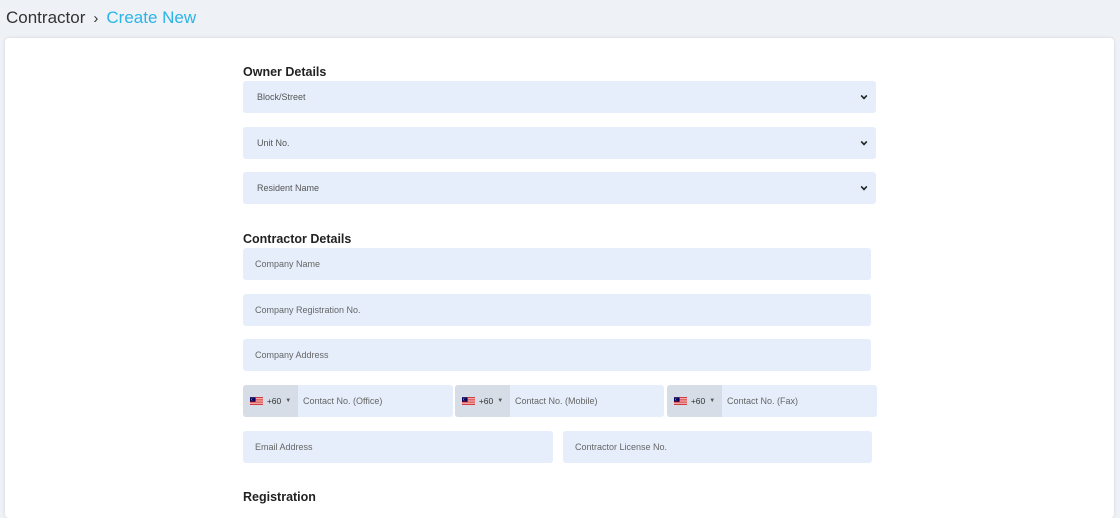 This screenshot has height=518, width=1120. What do you see at coordinates (398, 447) in the screenshot?
I see `email-address-input: Email Address` at bounding box center [398, 447].